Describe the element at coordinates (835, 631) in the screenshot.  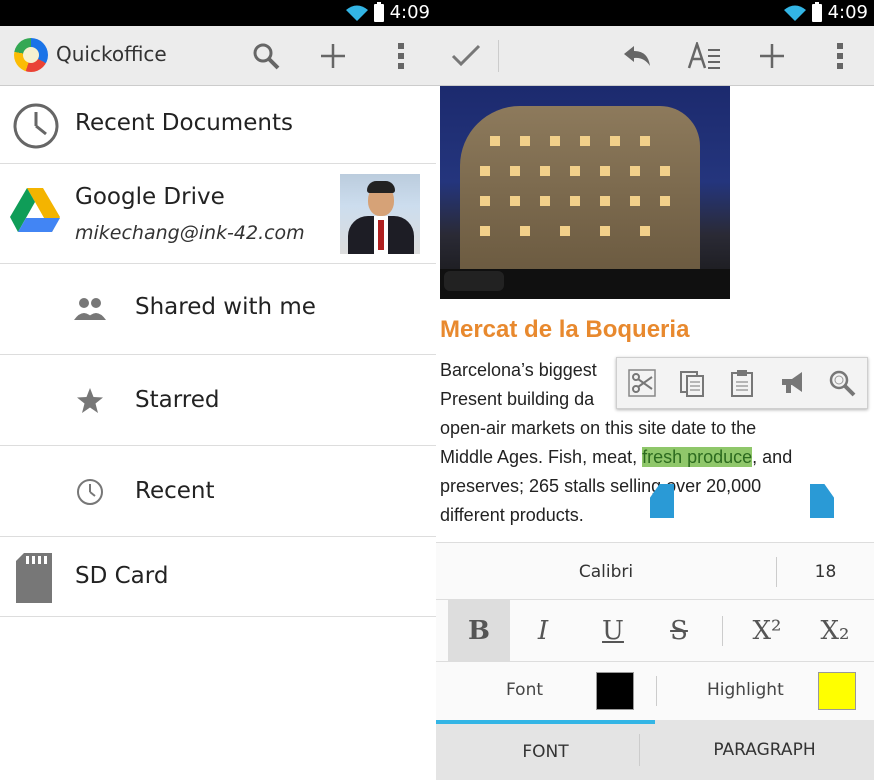
I see `subscript-button: X₂` at that location.